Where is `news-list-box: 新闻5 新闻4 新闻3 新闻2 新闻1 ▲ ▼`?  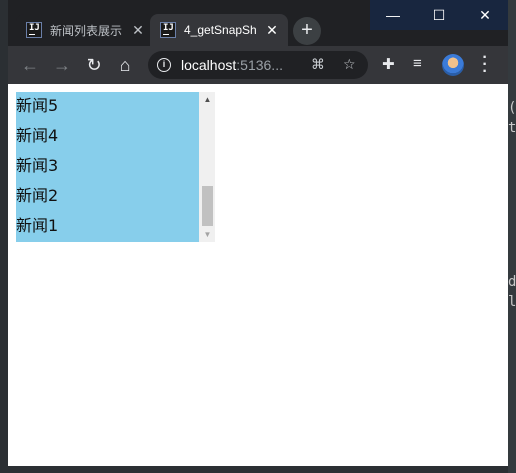
news-list-box: 新闻5 新闻4 新闻3 新闻2 新闻1 ▲ ▼ is located at coordinates (115, 167).